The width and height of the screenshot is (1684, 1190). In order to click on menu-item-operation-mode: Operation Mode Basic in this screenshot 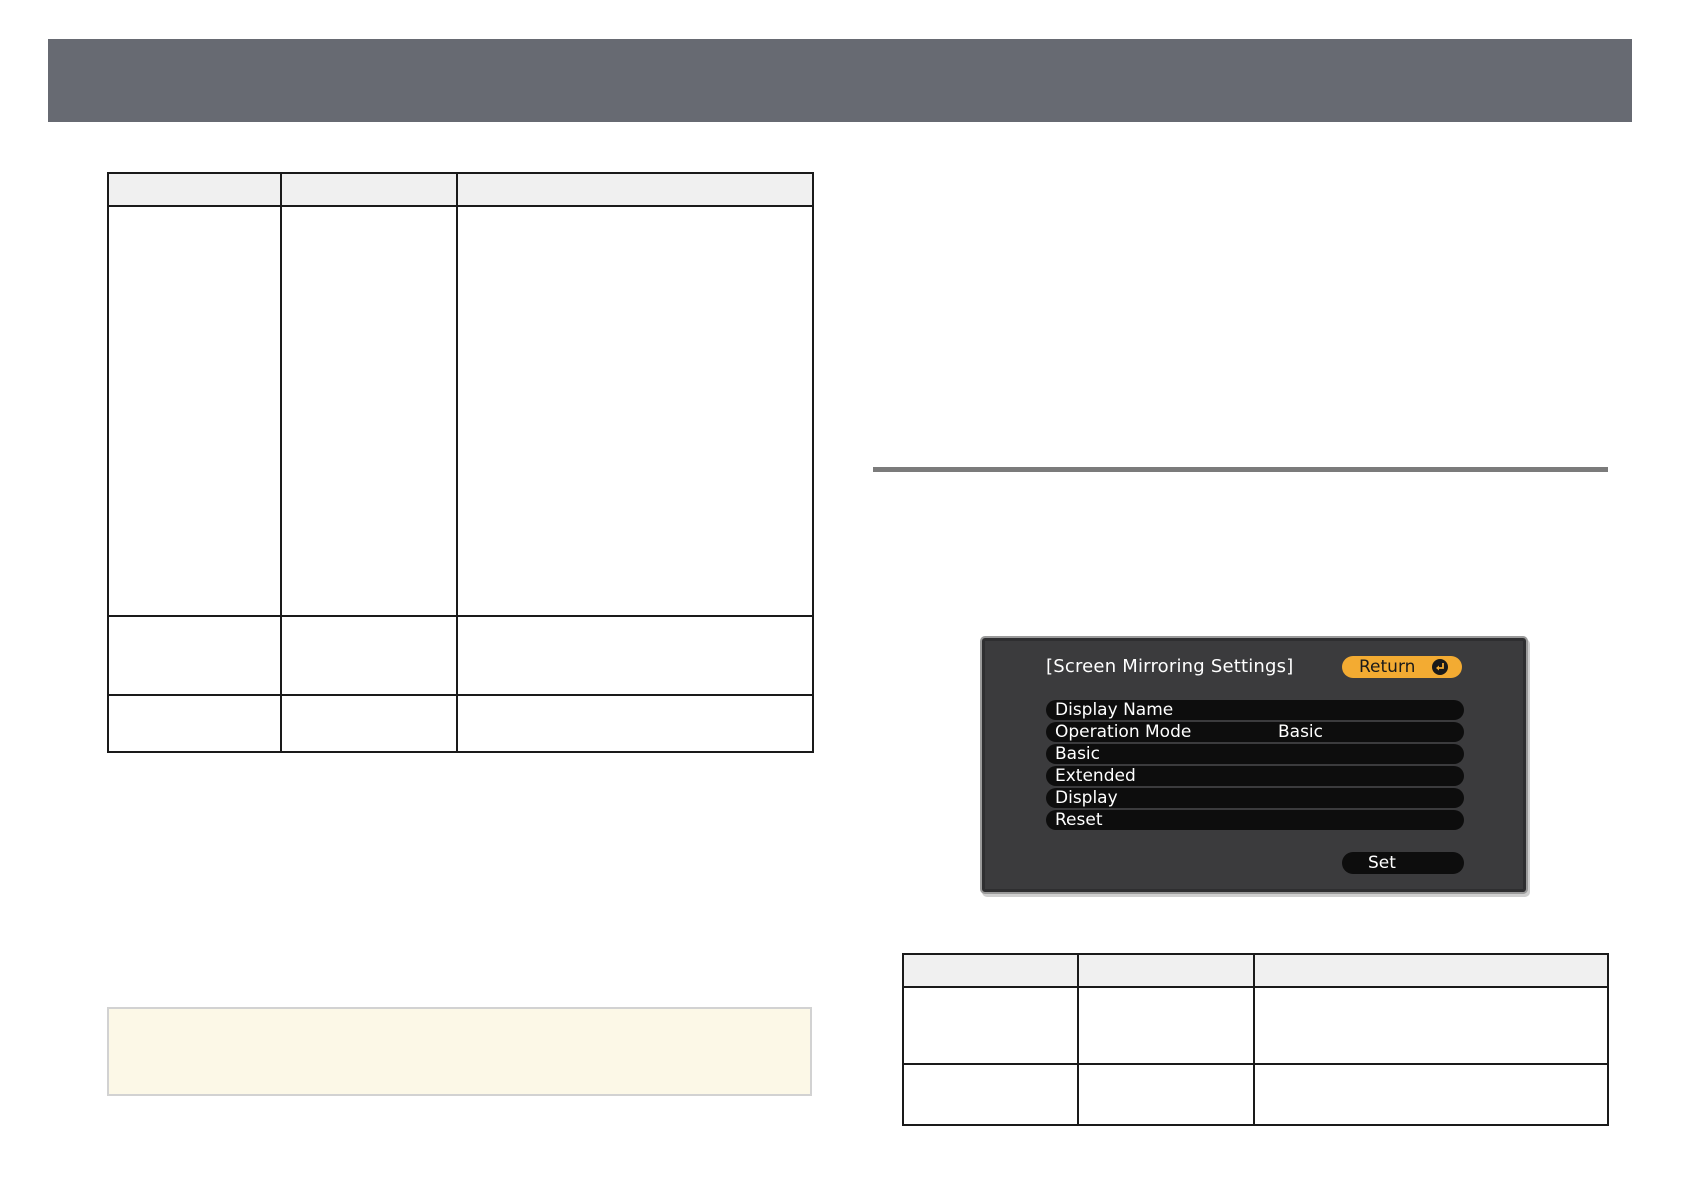, I will do `click(1255, 732)`.